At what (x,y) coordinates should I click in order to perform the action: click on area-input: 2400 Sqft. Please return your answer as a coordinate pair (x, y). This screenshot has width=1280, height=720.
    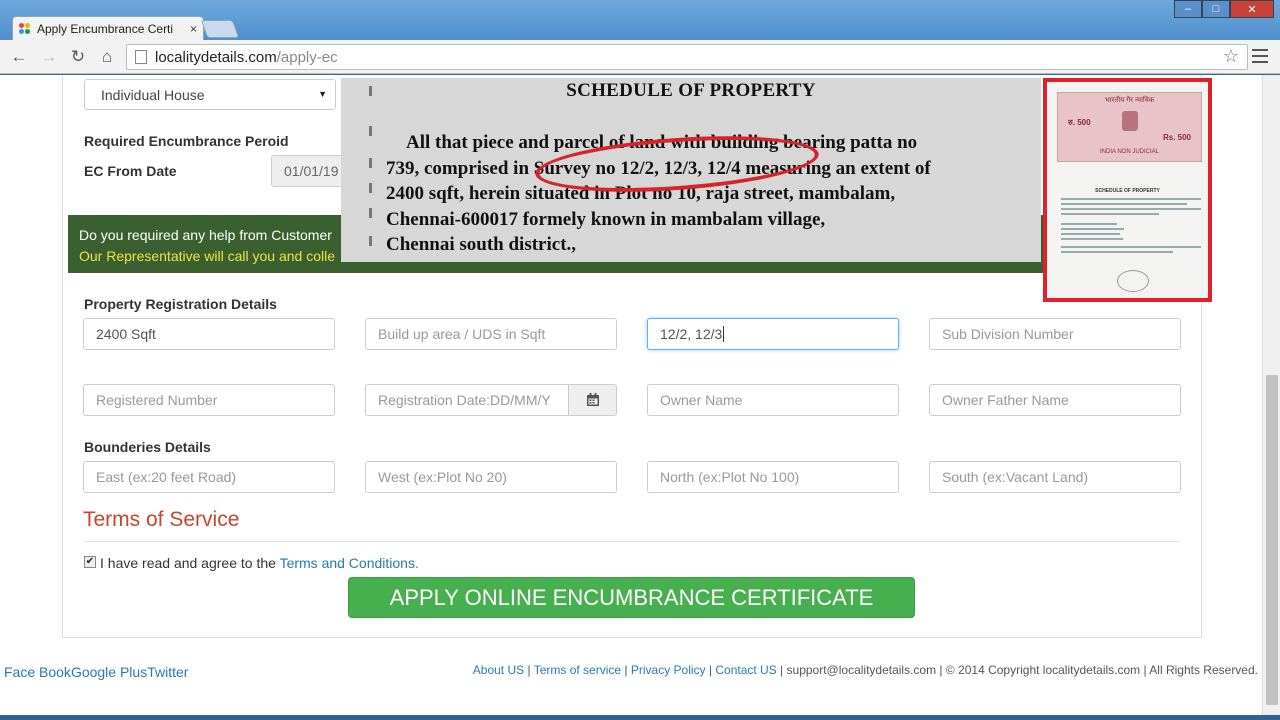
    Looking at the image, I should click on (209, 334).